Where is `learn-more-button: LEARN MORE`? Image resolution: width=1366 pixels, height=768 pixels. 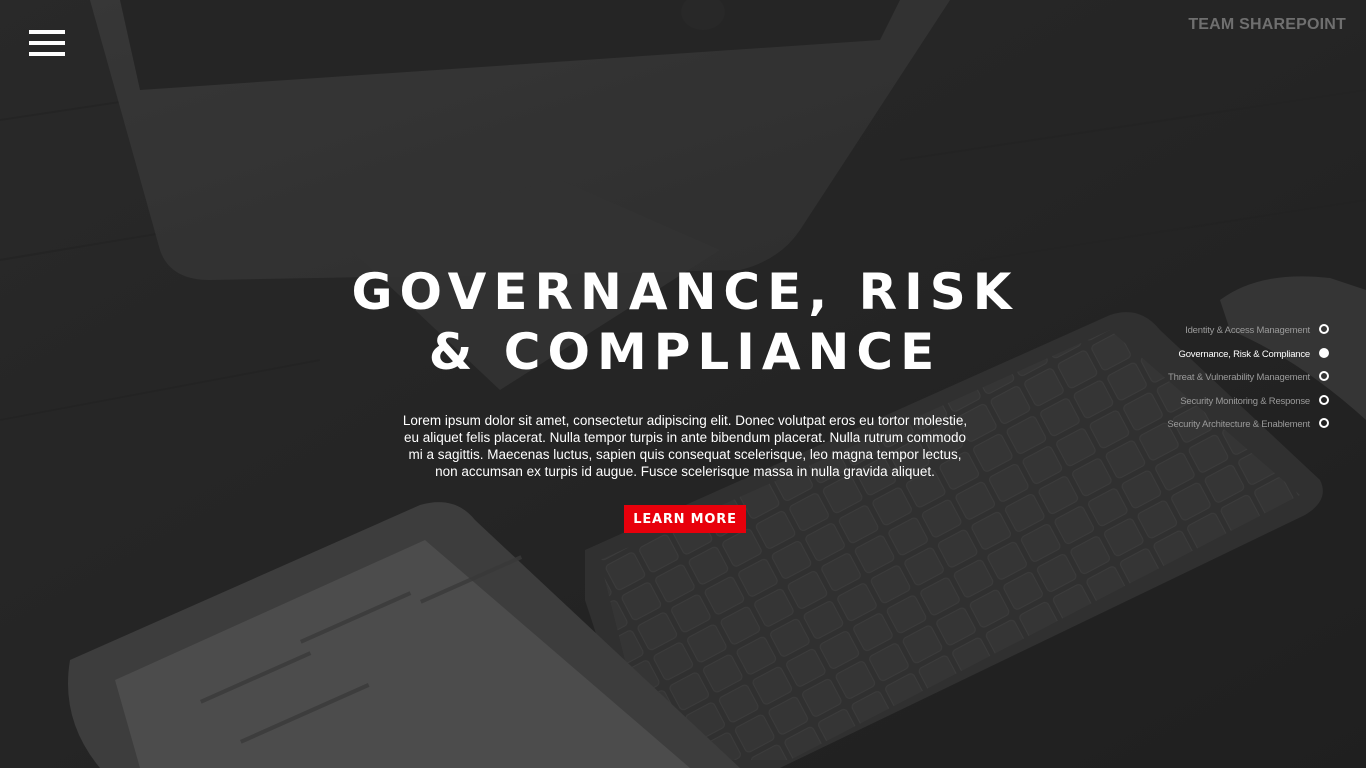 learn-more-button: LEARN MORE is located at coordinates (685, 519).